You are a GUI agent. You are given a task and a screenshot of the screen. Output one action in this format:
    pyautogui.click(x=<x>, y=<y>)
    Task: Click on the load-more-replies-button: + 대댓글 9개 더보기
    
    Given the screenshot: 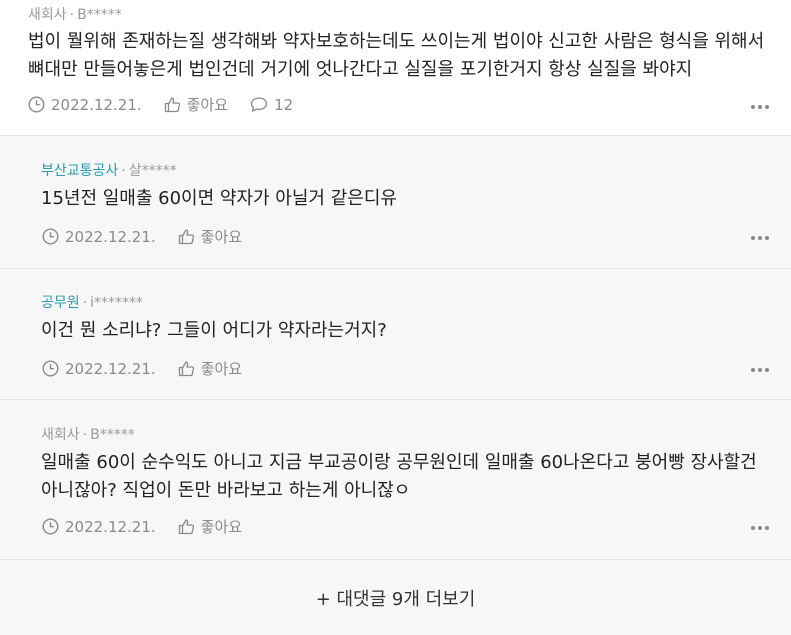 What is the action you would take?
    pyautogui.click(x=395, y=597)
    